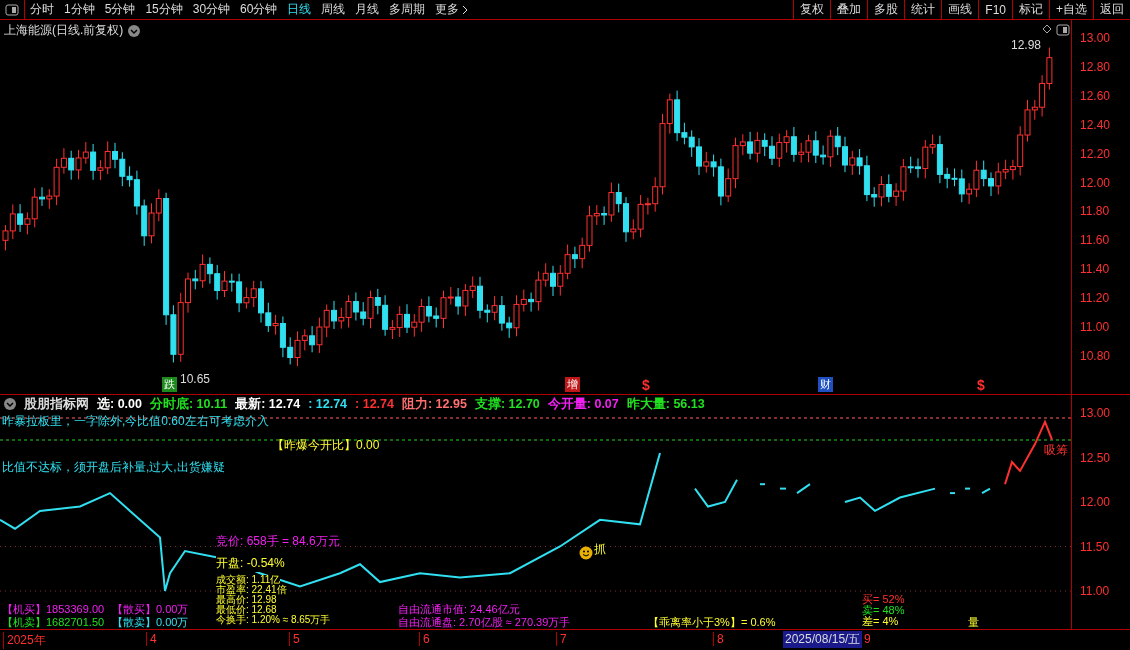  I want to click on absorb-label: 吸筹, so click(1056, 450).